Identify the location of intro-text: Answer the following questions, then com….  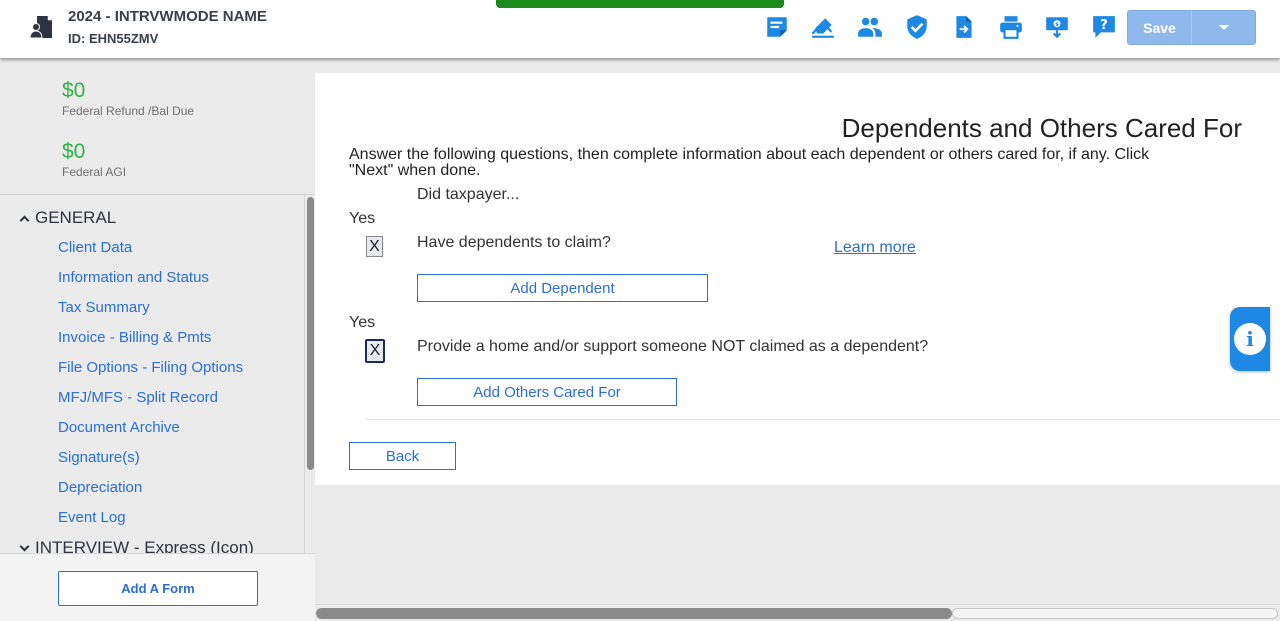
(749, 162).